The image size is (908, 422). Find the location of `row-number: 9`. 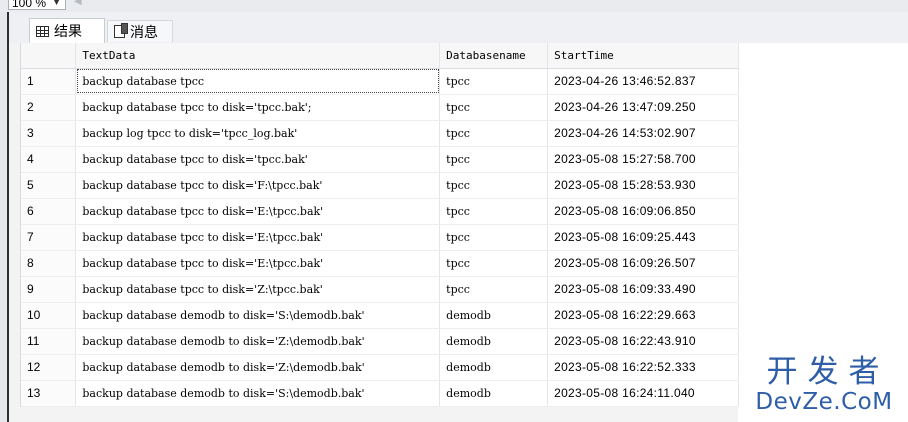

row-number: 9 is located at coordinates (49, 289).